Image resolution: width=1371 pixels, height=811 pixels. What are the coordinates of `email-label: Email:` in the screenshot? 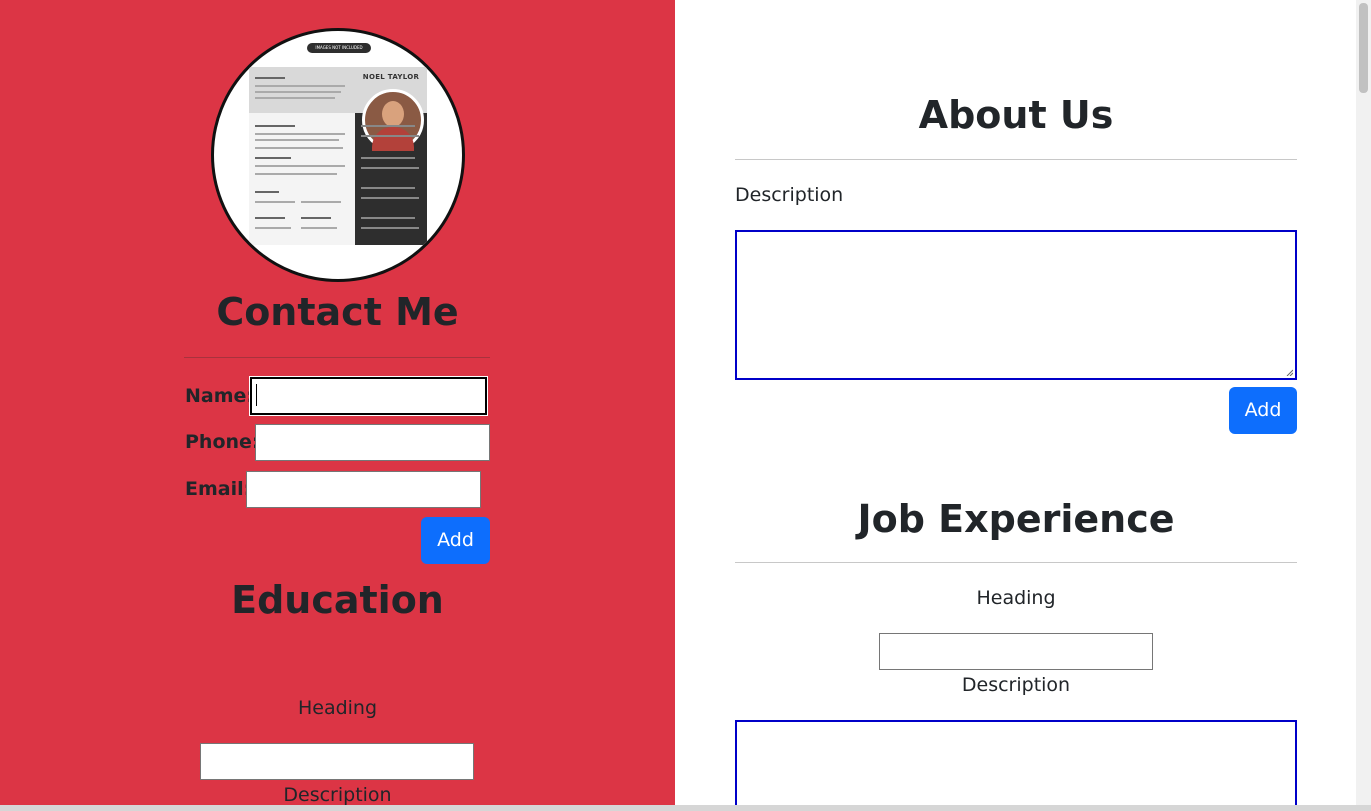 It's located at (218, 489).